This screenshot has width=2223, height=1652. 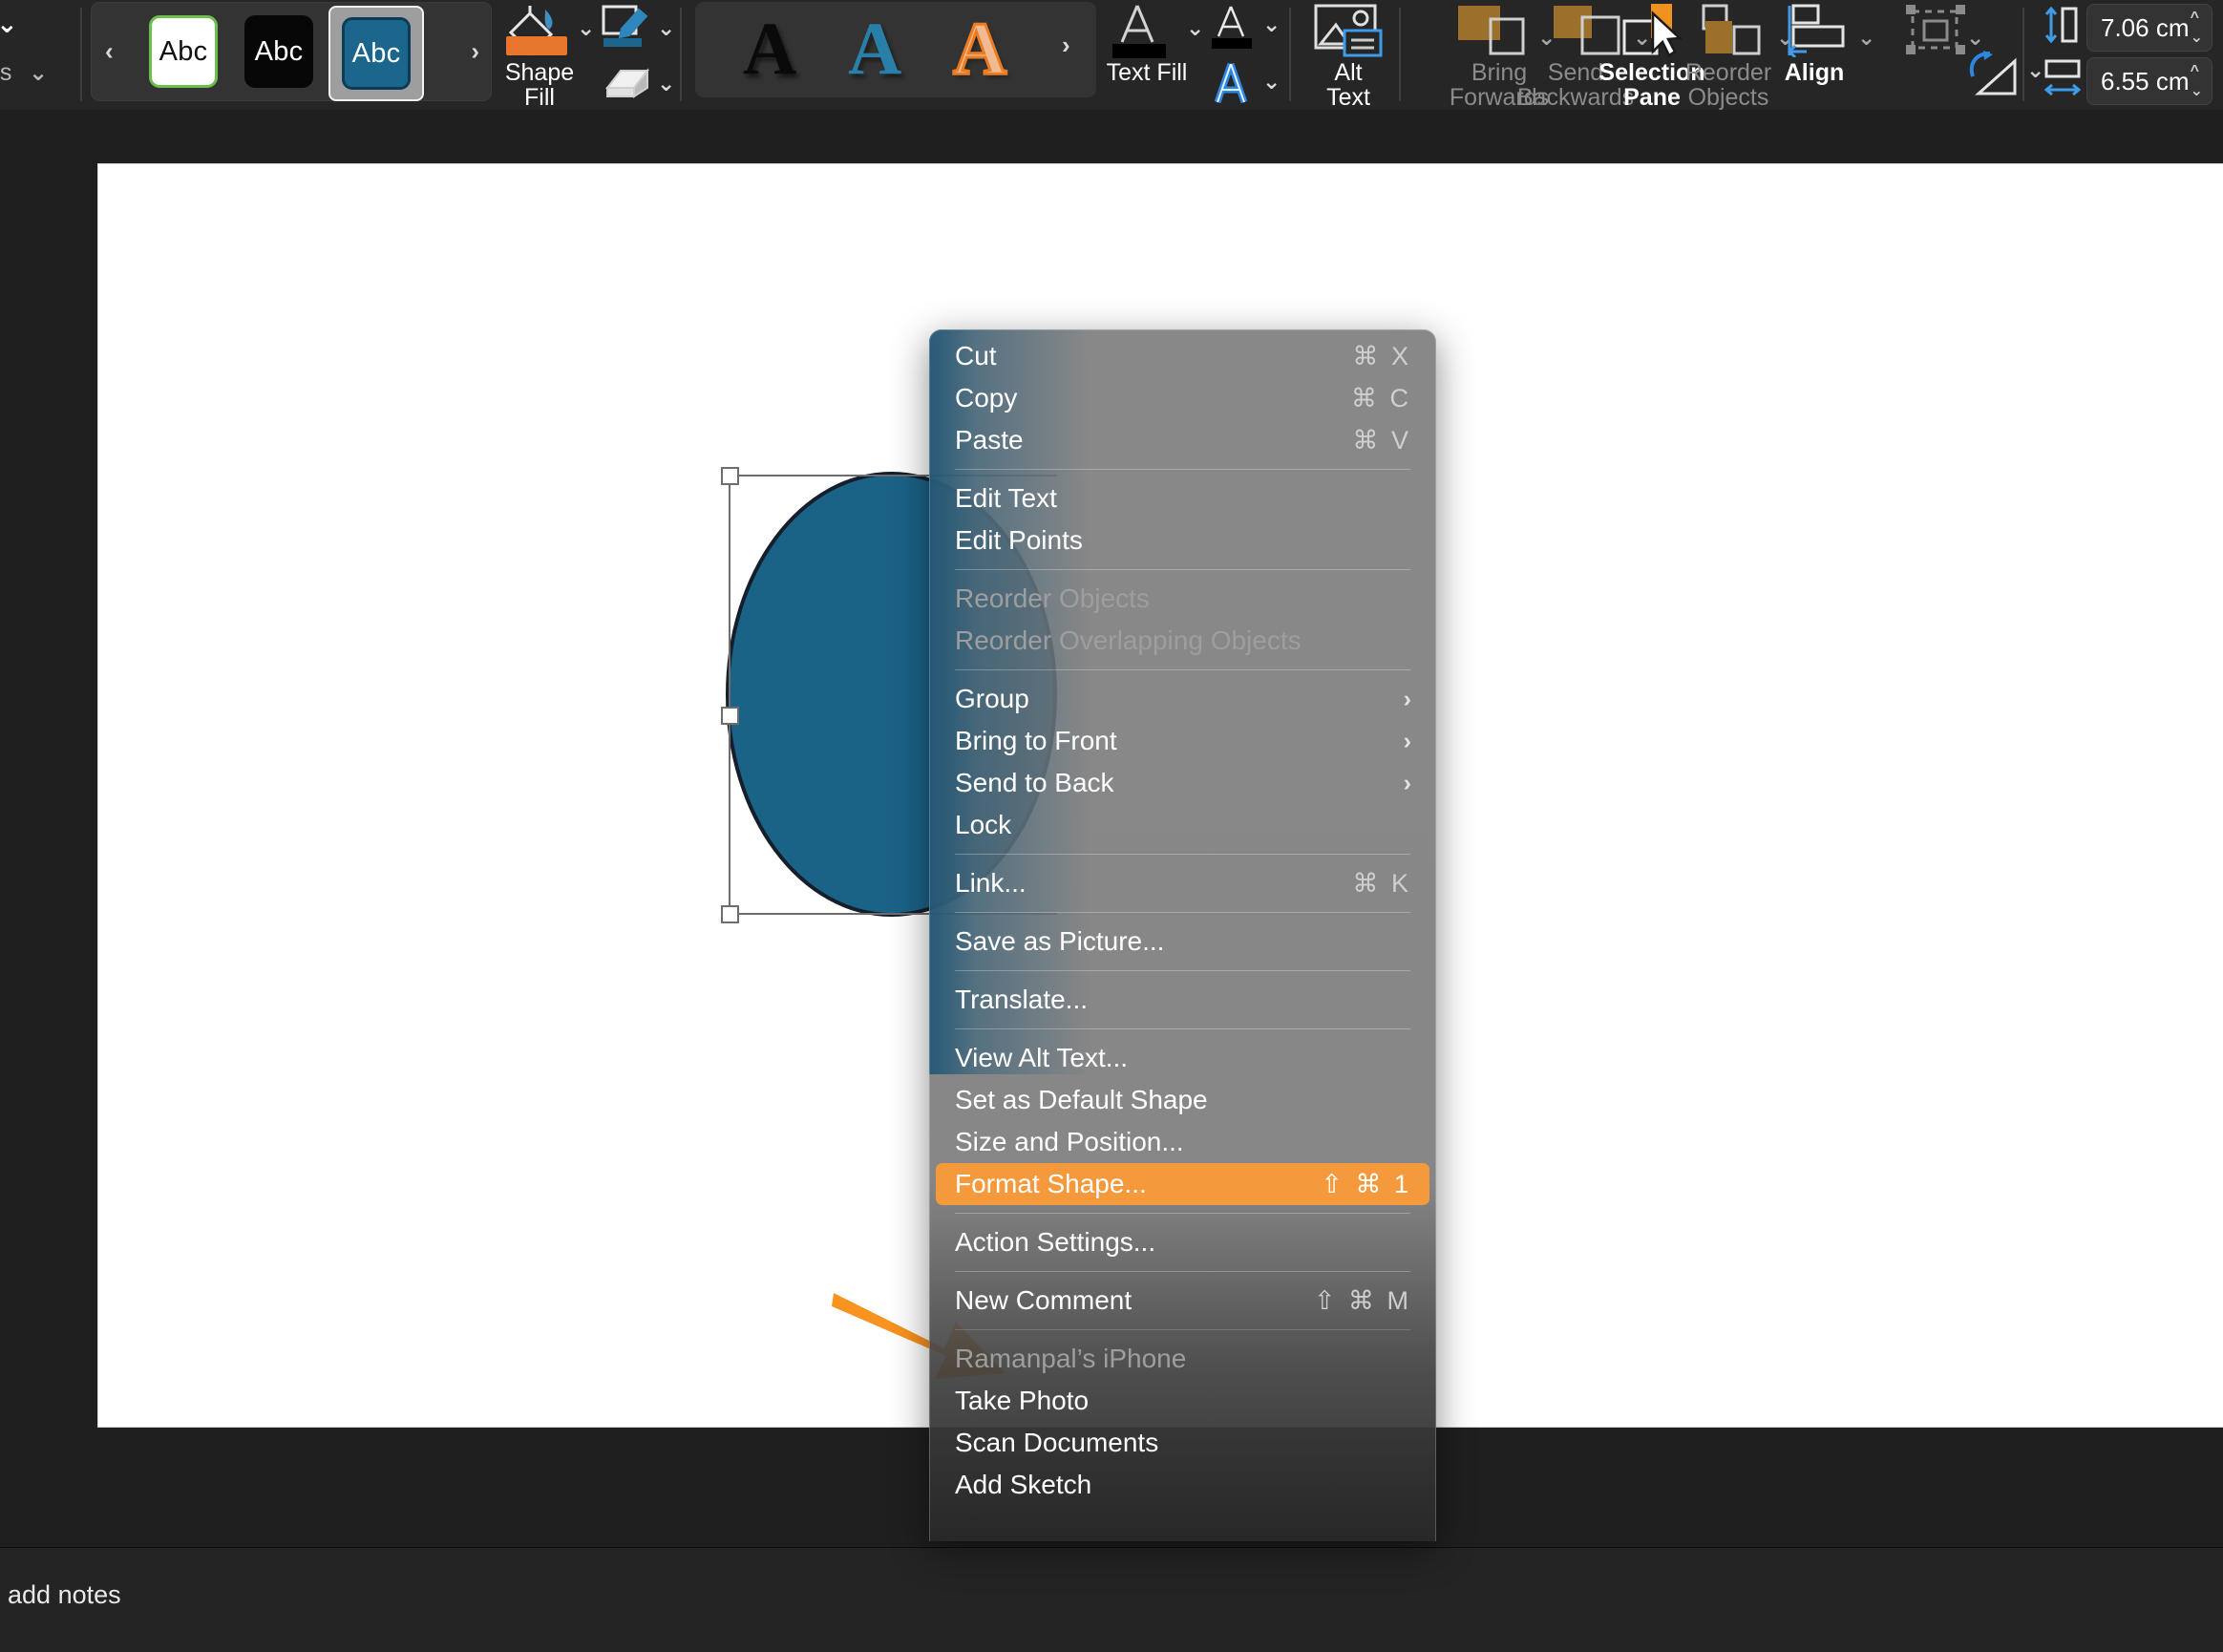 I want to click on menu-item-label: Send to Back, so click(x=1034, y=782).